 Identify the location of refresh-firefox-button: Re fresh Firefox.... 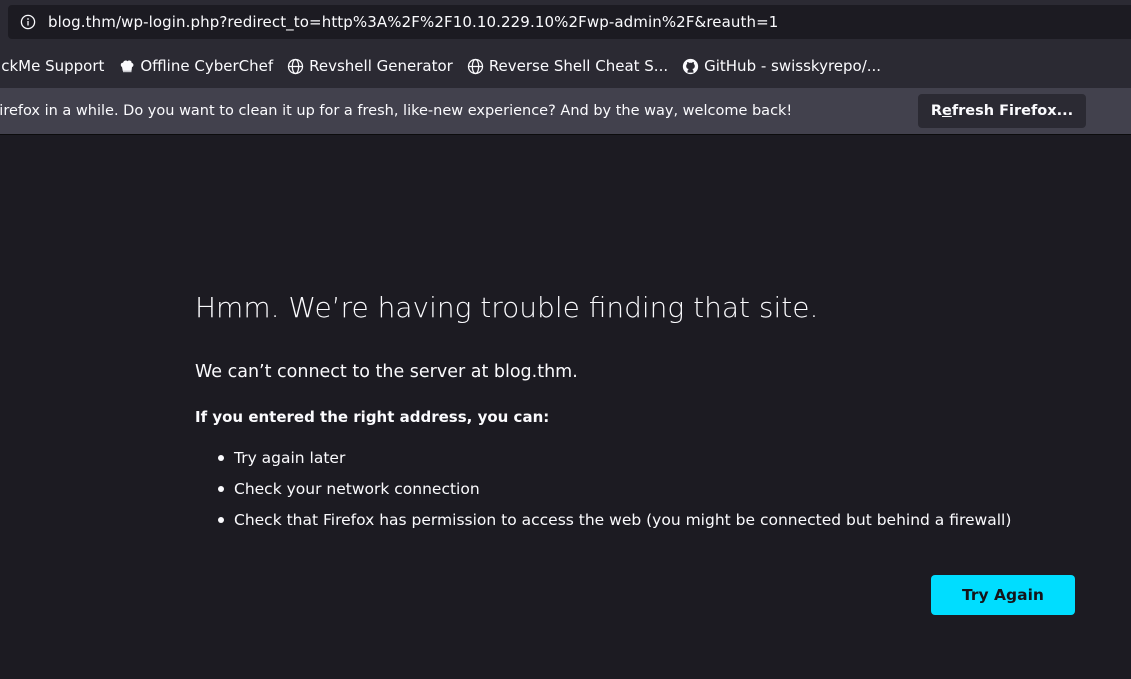
(1002, 111).